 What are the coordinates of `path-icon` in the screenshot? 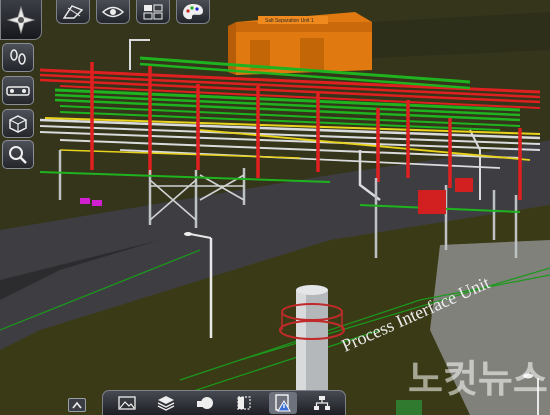 It's located at (18, 90).